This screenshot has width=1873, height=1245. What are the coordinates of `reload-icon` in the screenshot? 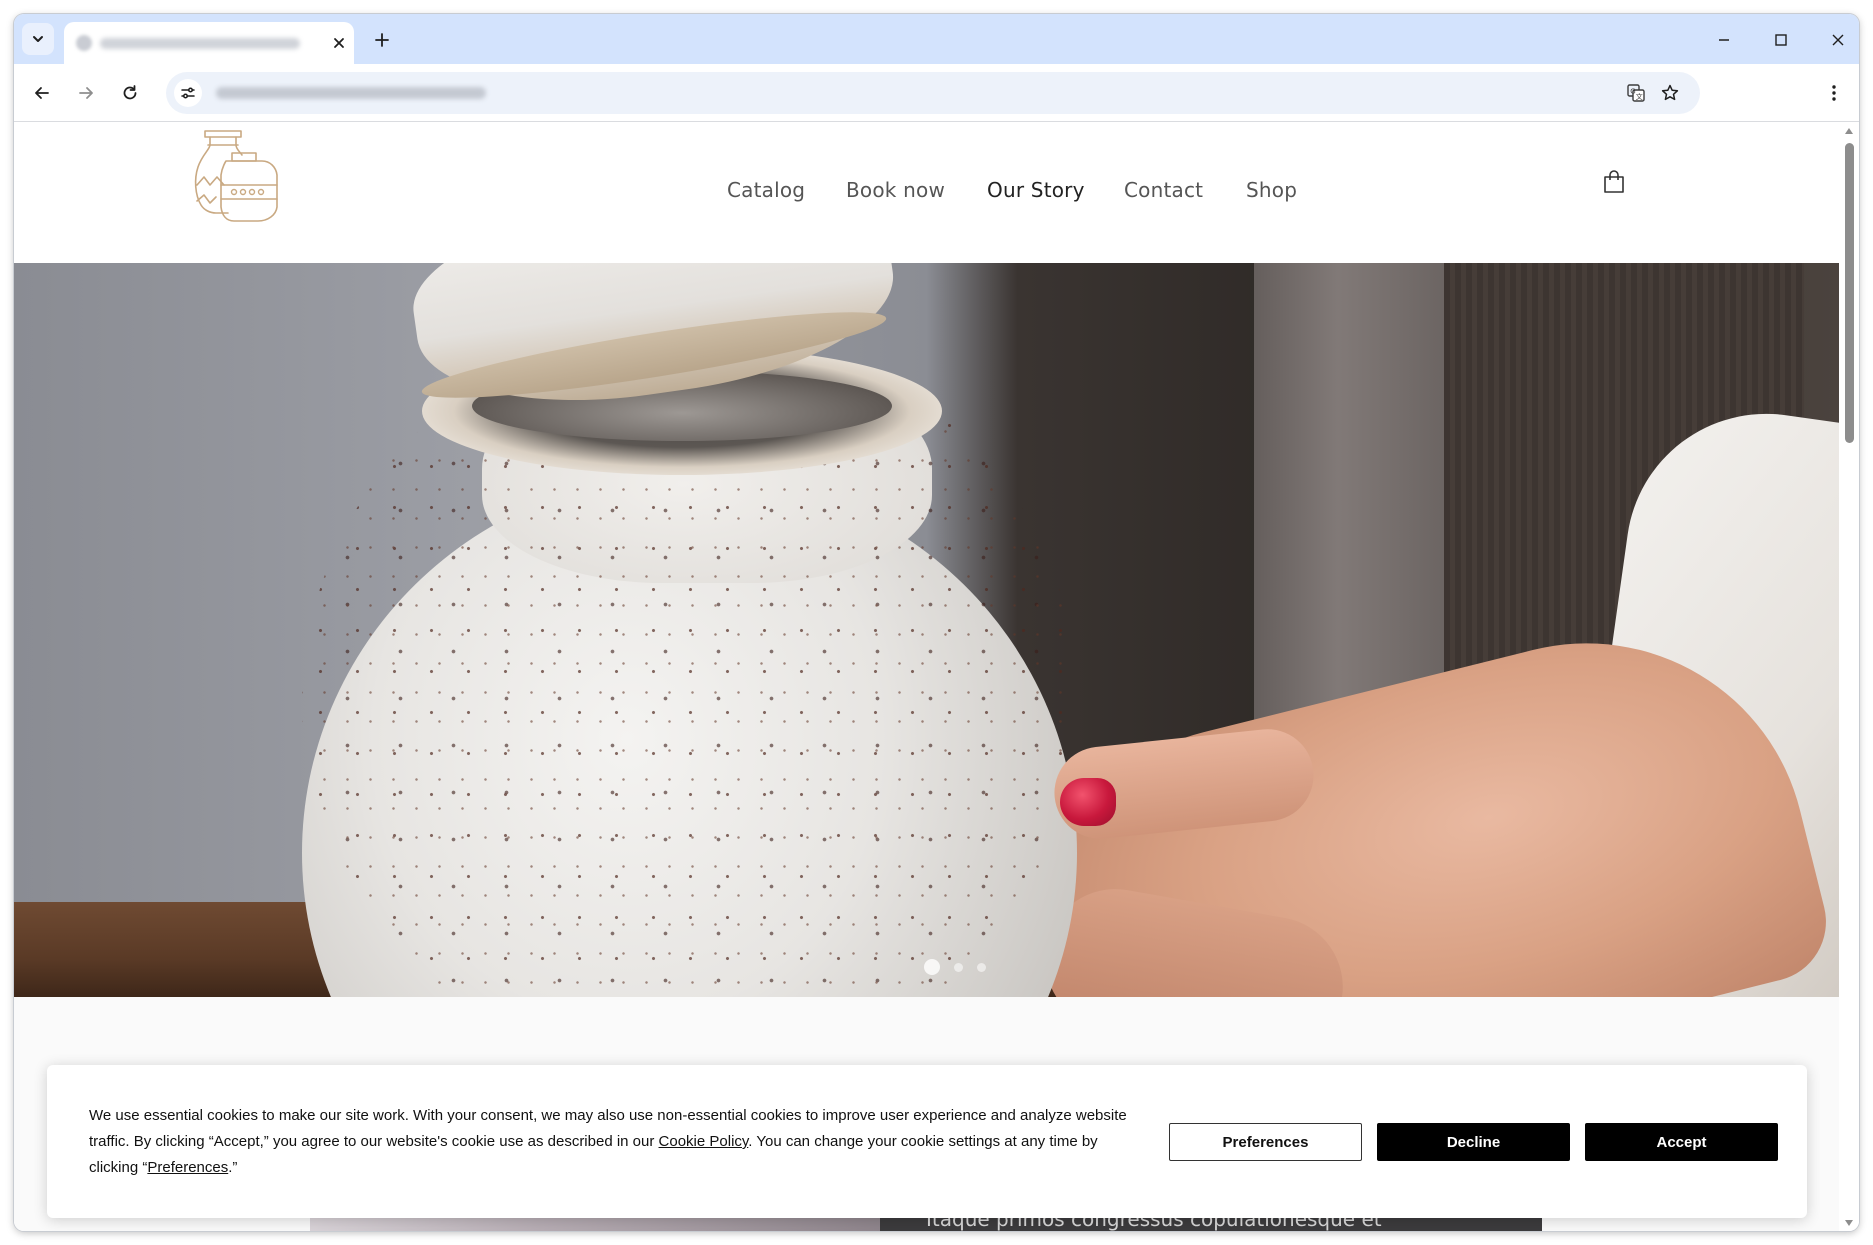 It's located at (130, 92).